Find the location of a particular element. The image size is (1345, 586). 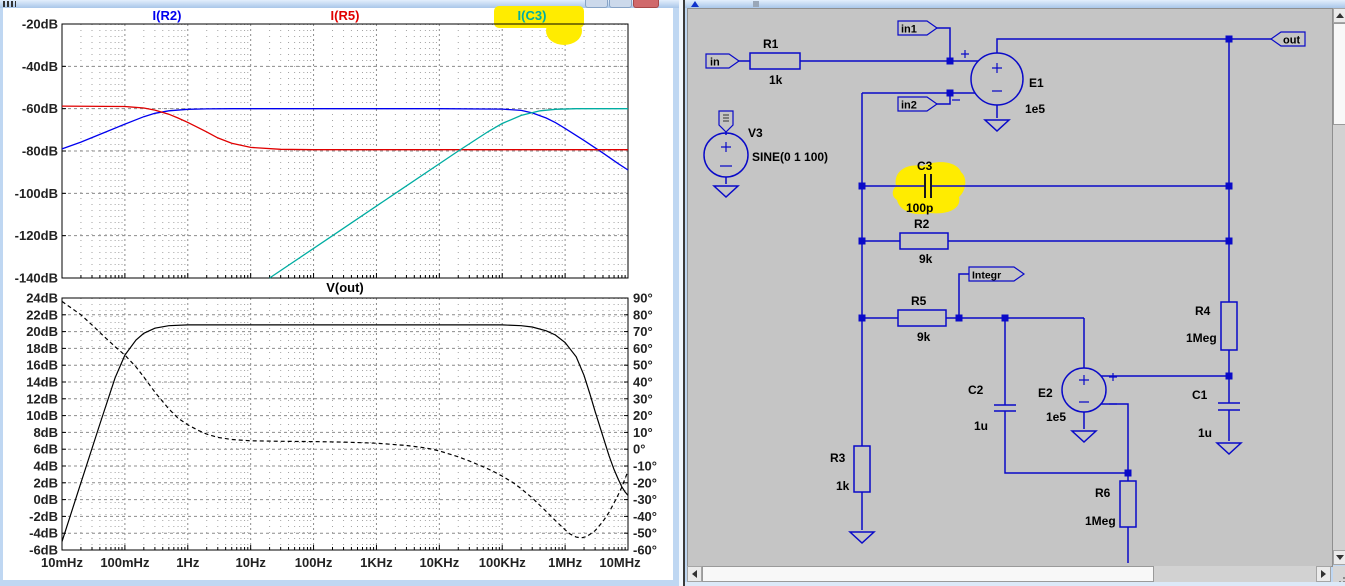

svg-text: in1 is located at coordinates (909, 30).